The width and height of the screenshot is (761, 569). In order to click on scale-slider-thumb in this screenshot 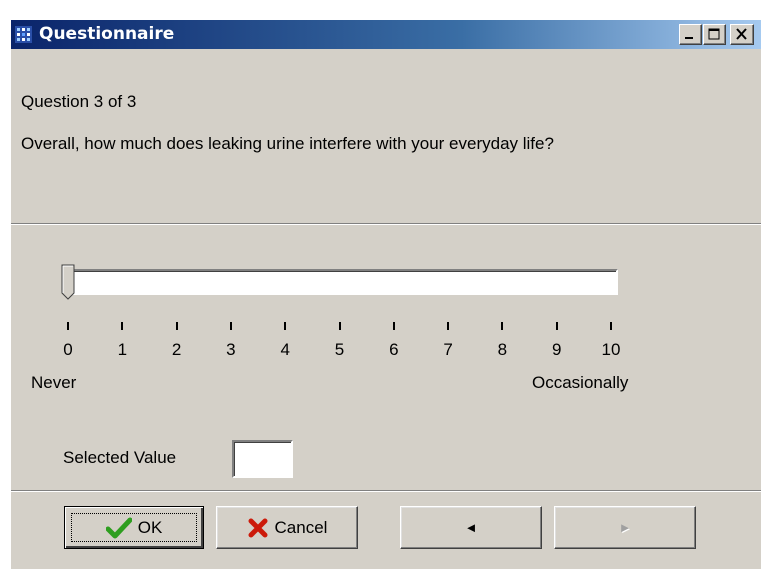, I will do `click(68, 282)`.